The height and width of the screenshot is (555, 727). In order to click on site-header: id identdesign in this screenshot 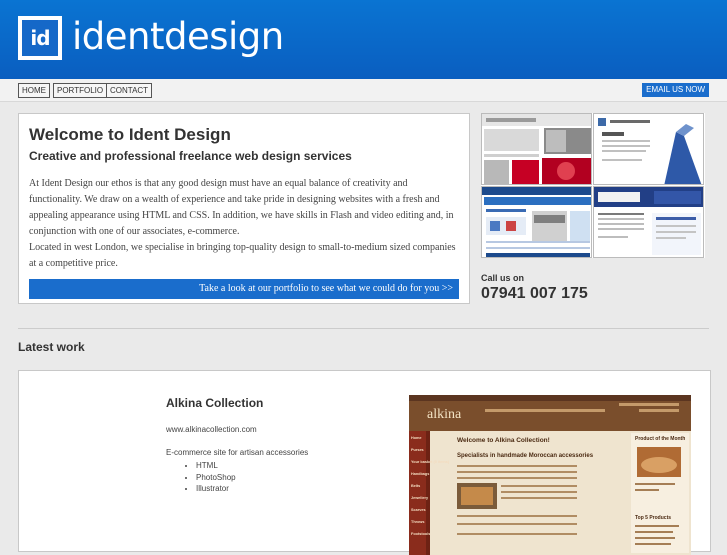, I will do `click(363, 39)`.